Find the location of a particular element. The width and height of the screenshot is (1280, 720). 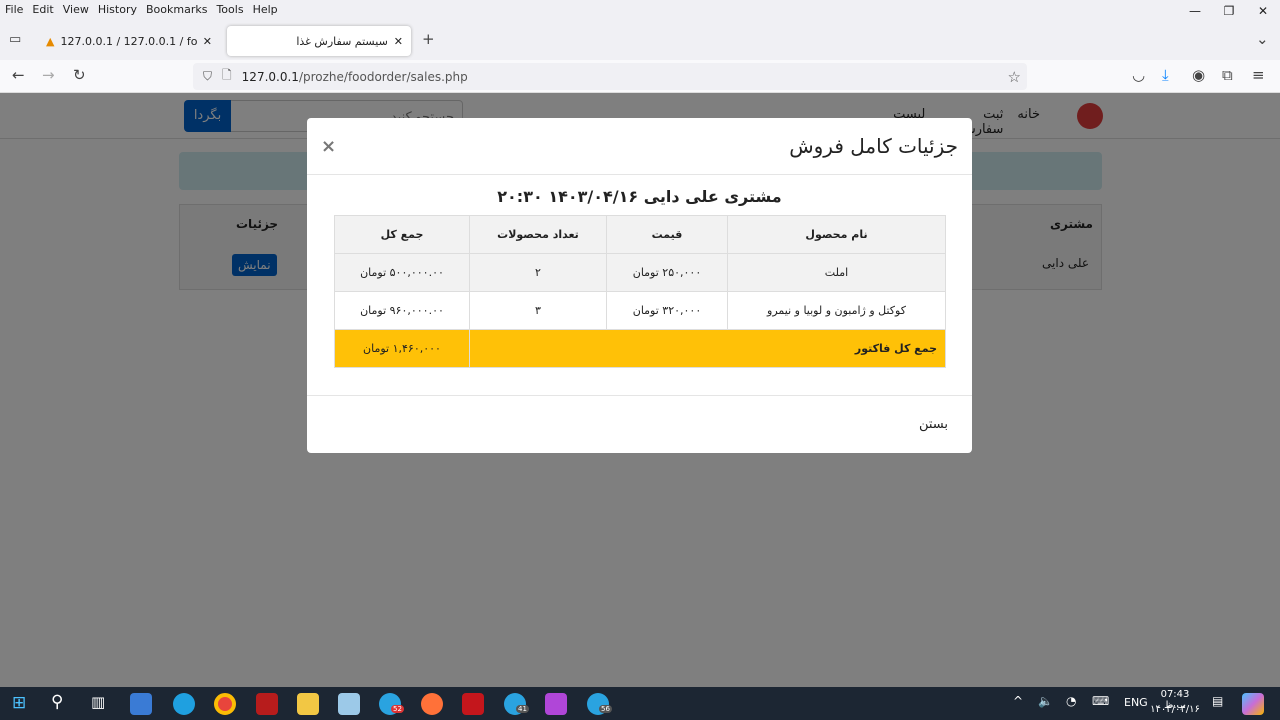

table-row: املت ۲۵۰,۰۰۰ تومان ۲ ۵۰۰,۰۰۰.۰۰ تومان is located at coordinates (640, 272).